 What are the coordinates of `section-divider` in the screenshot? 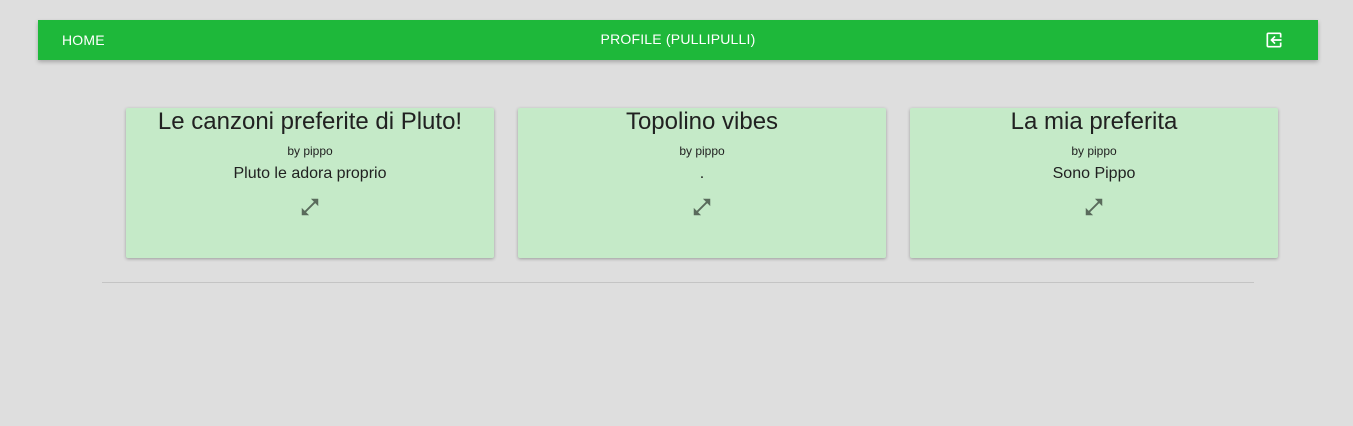 It's located at (678, 282).